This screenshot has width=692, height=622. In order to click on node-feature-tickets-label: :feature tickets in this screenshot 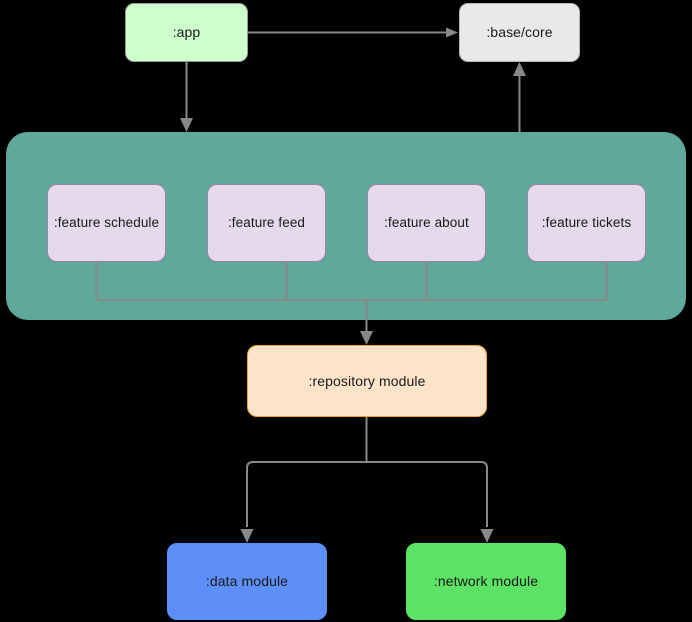, I will do `click(586, 222)`.